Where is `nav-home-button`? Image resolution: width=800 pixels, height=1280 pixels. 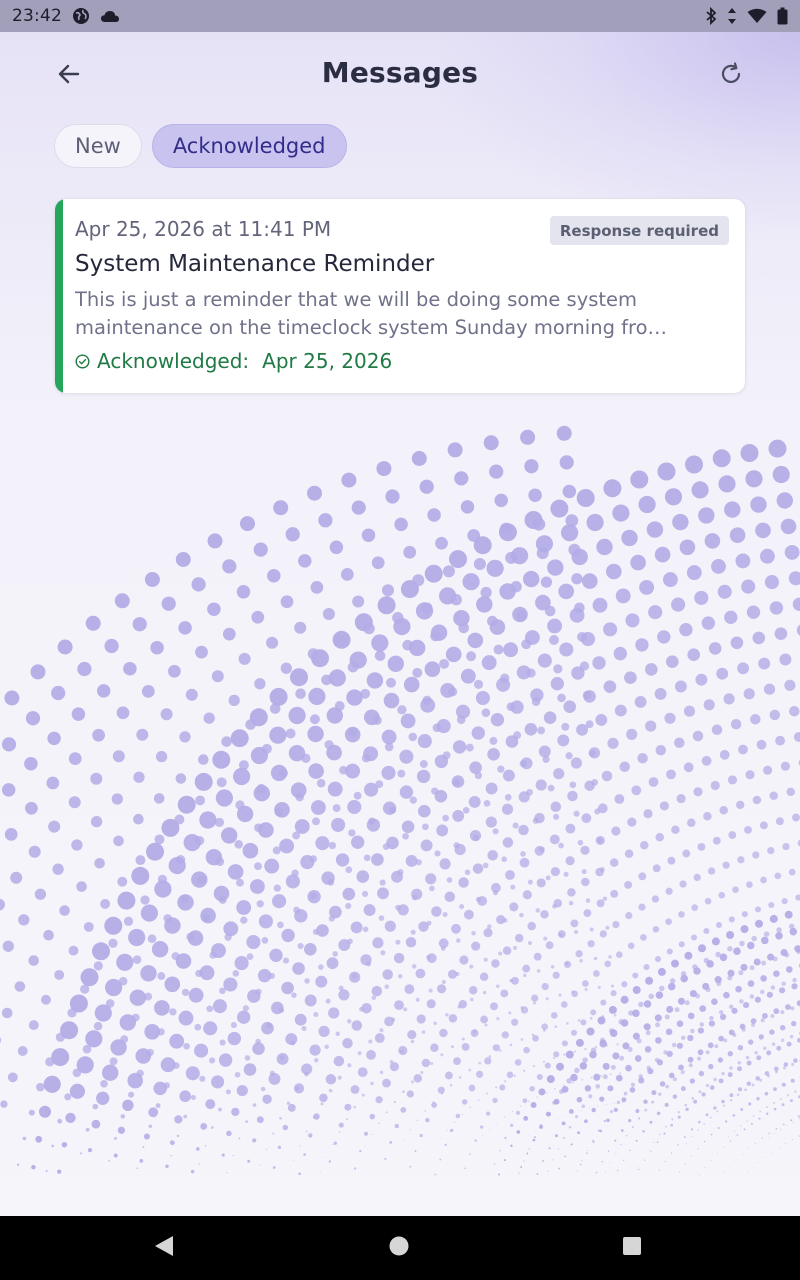
nav-home-button is located at coordinates (399, 1248).